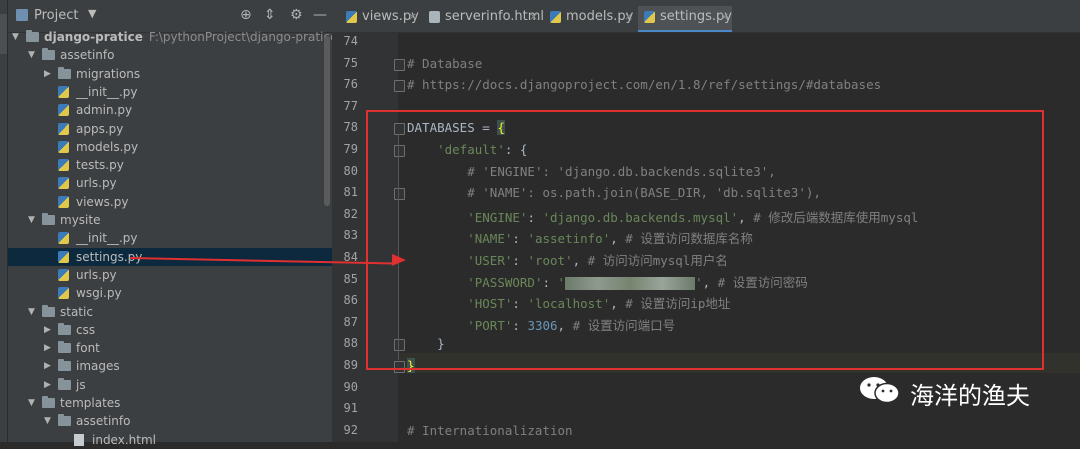  I want to click on tree-item-label: tests.py, so click(100, 165).